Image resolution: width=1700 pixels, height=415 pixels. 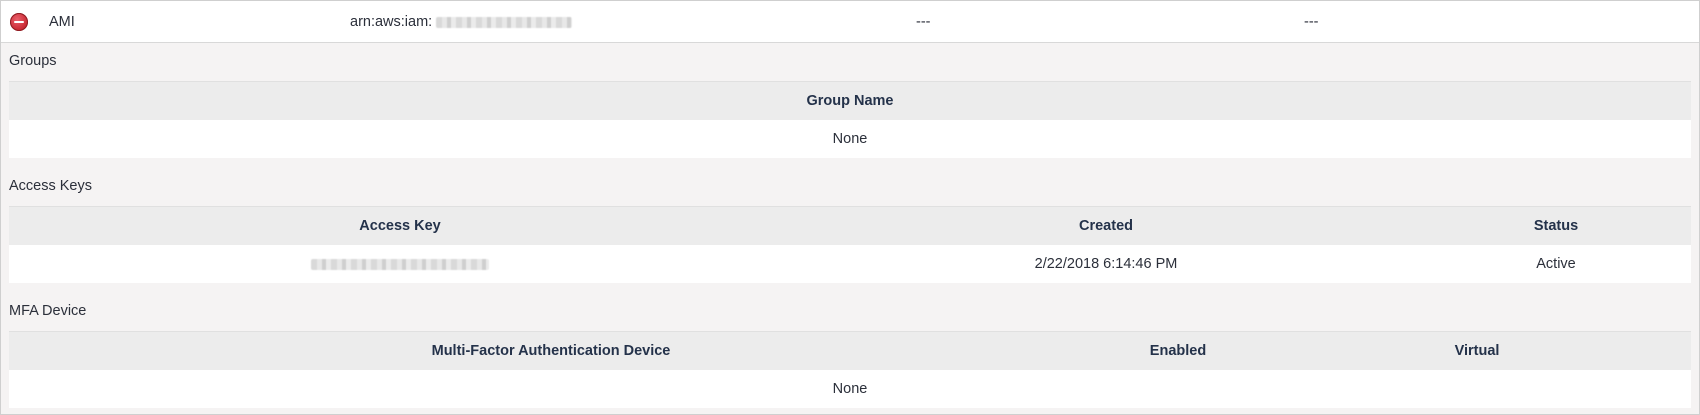 What do you see at coordinates (850, 264) in the screenshot?
I see `table-row: 2/22/2018 6:14:46 PM Active` at bounding box center [850, 264].